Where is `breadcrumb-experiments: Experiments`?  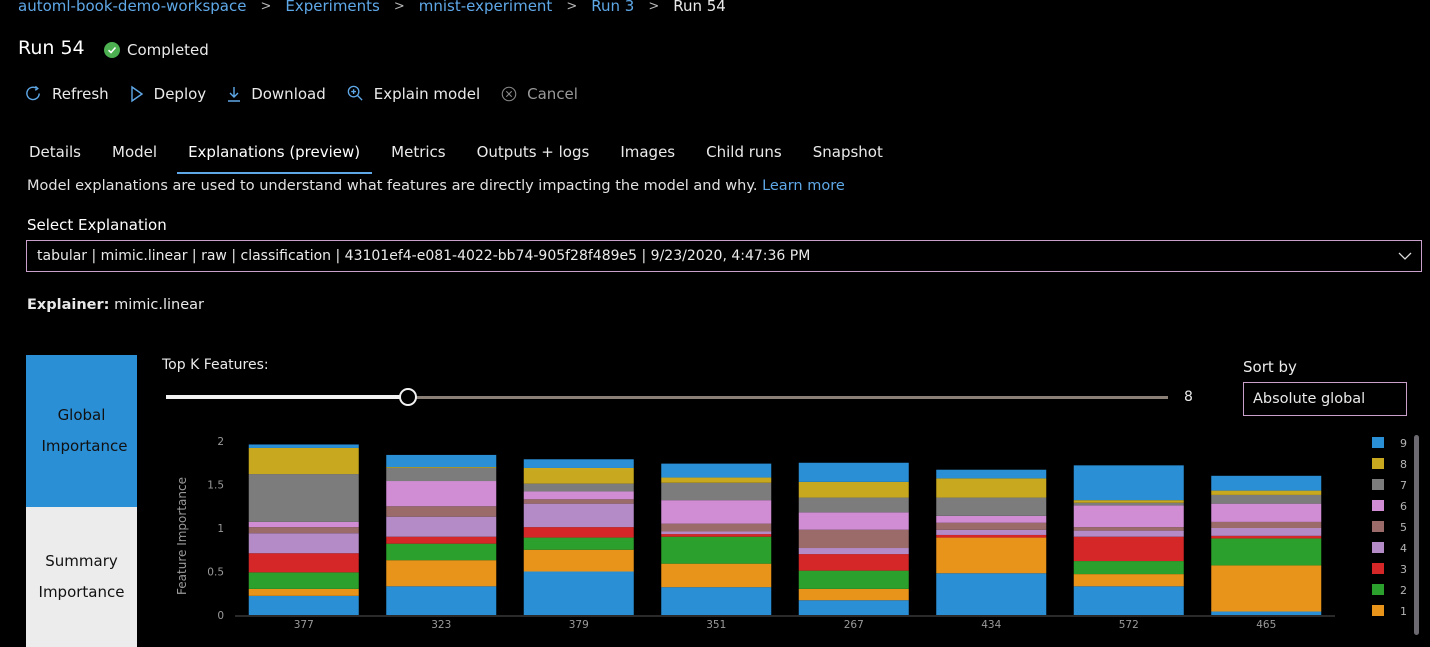 breadcrumb-experiments: Experiments is located at coordinates (332, 7).